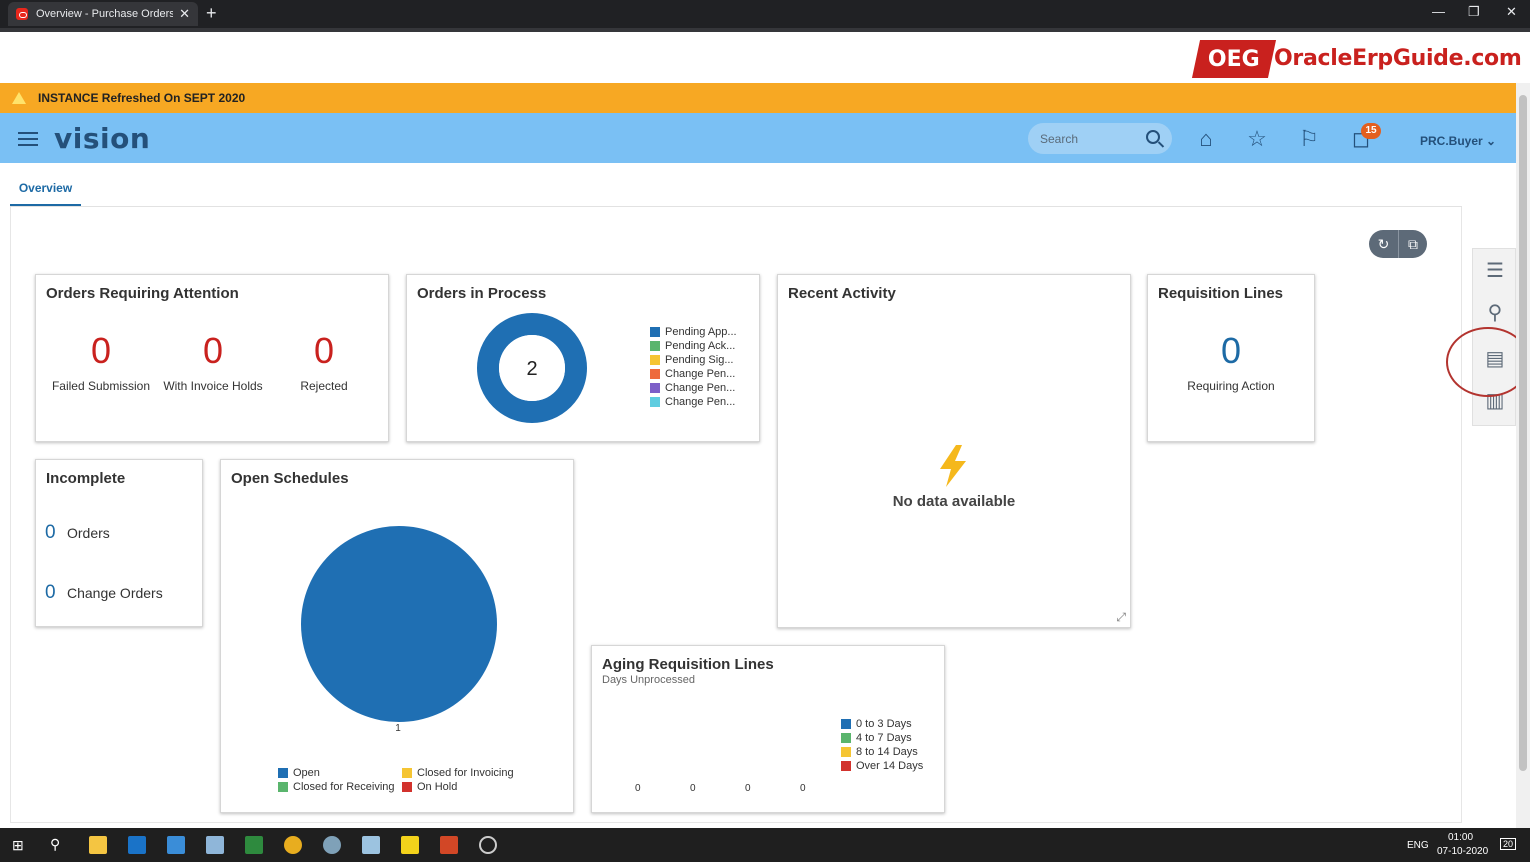  What do you see at coordinates (758, 98) in the screenshot?
I see `instance-warning-banner: INSTANCE Refreshed On SEPT 2020` at bounding box center [758, 98].